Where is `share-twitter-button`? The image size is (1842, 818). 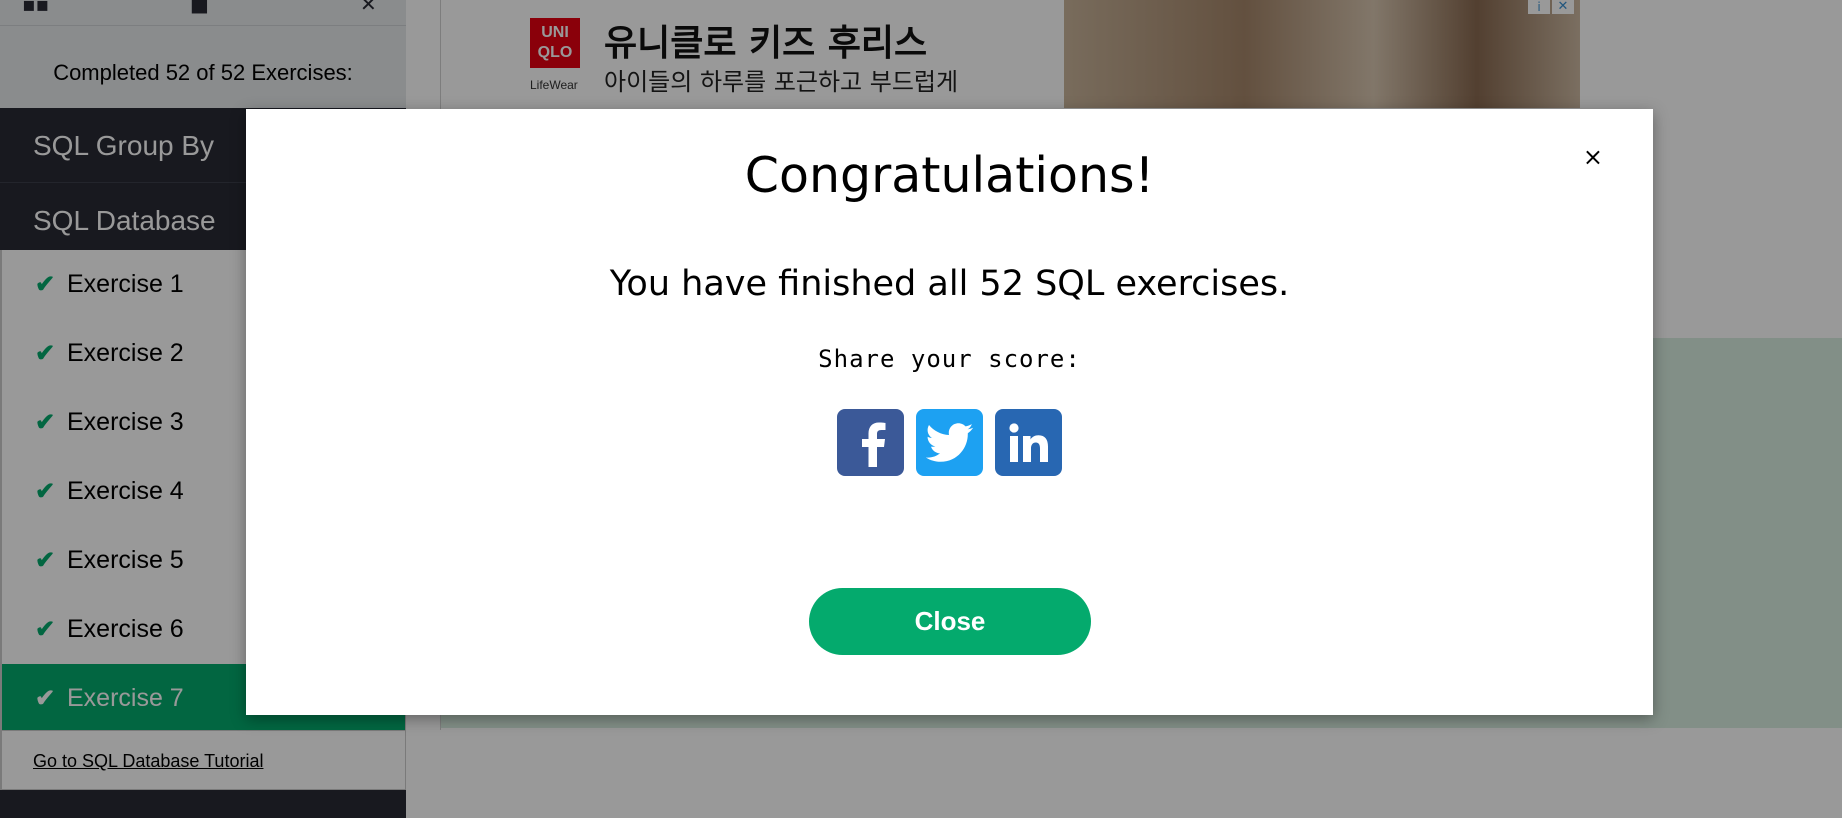
share-twitter-button is located at coordinates (949, 442).